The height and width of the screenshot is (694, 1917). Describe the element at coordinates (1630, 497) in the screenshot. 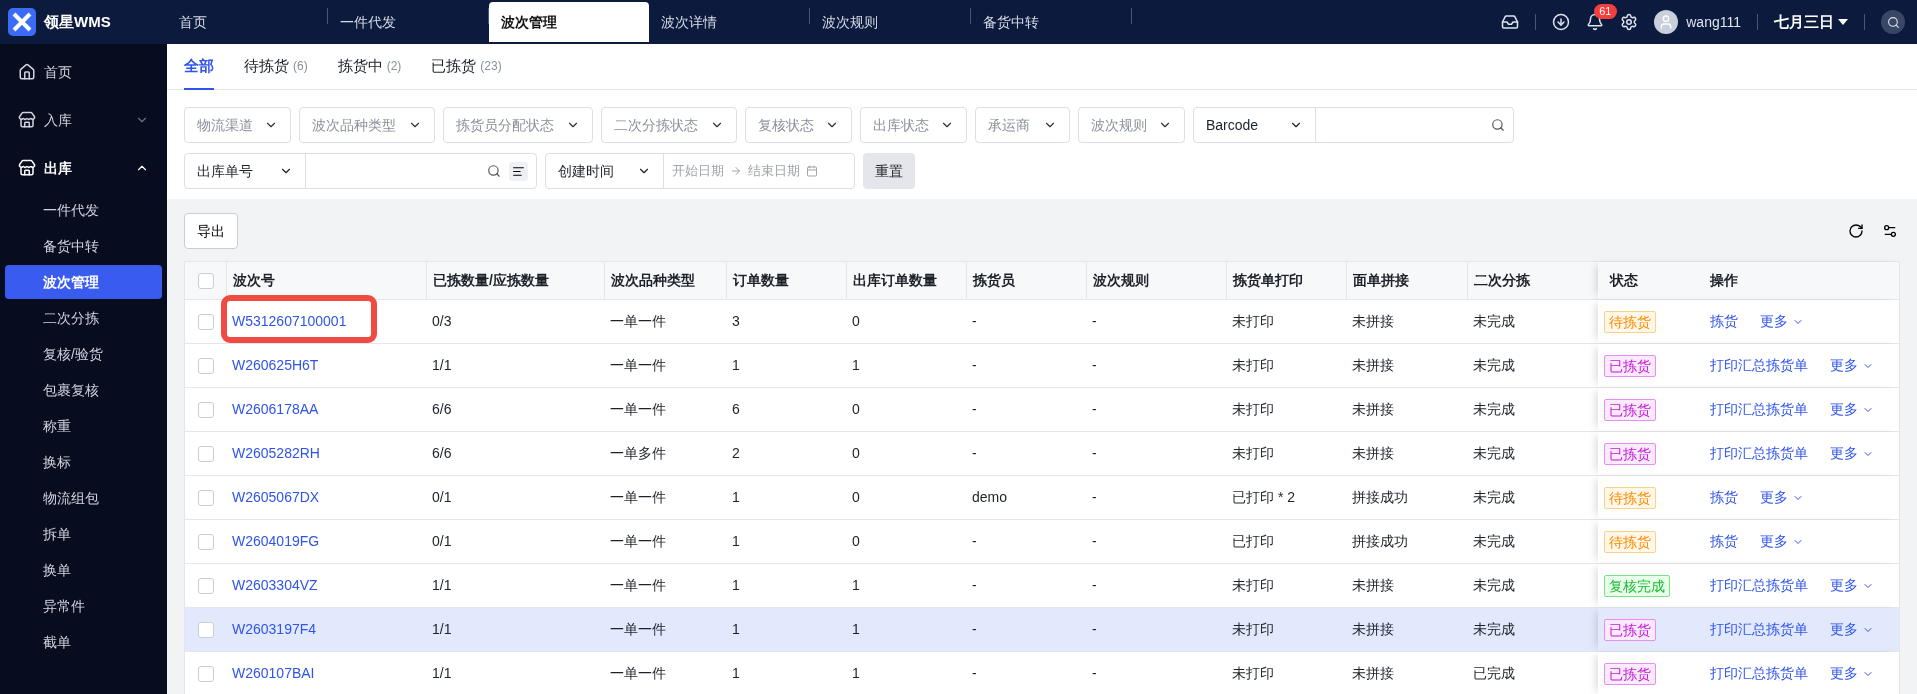

I see `status-tag: 待拣货` at that location.